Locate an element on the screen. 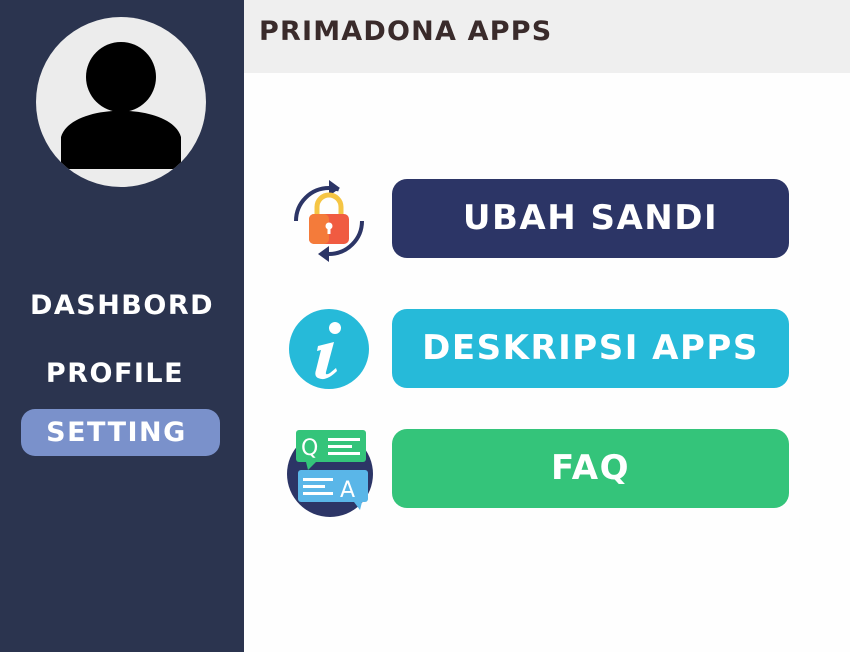 The width and height of the screenshot is (850, 652). sidebar-item-setting: SETTING is located at coordinates (120, 432).